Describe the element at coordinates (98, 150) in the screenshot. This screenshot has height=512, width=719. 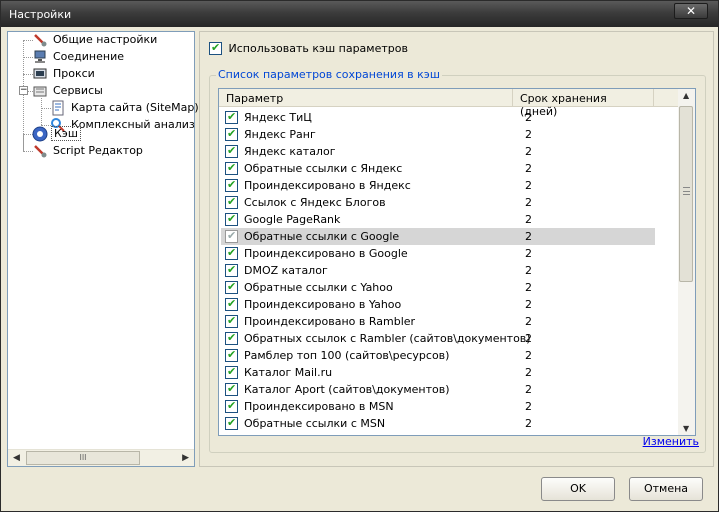
I see `tree-item-label: Script Редактор` at that location.